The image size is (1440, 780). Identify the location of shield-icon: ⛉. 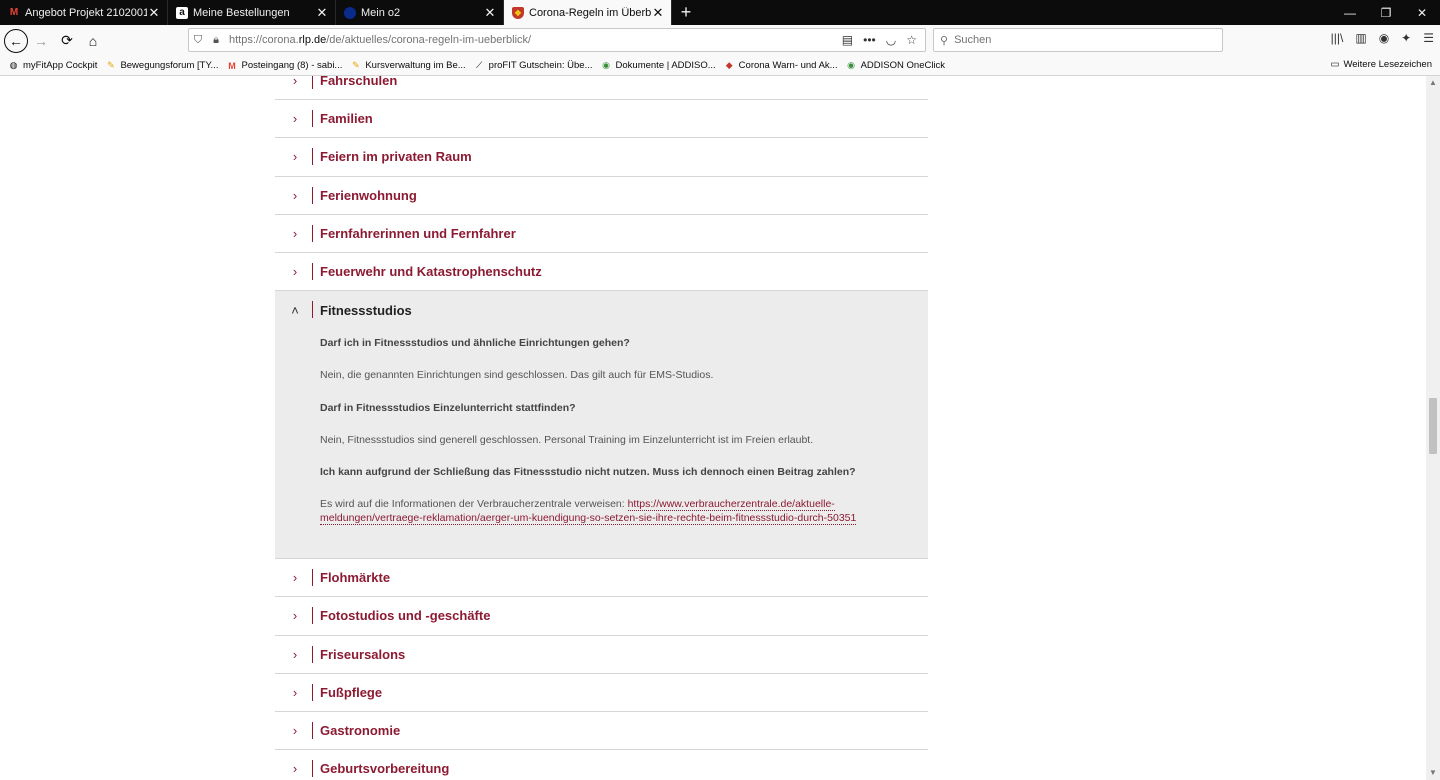
(198, 40).